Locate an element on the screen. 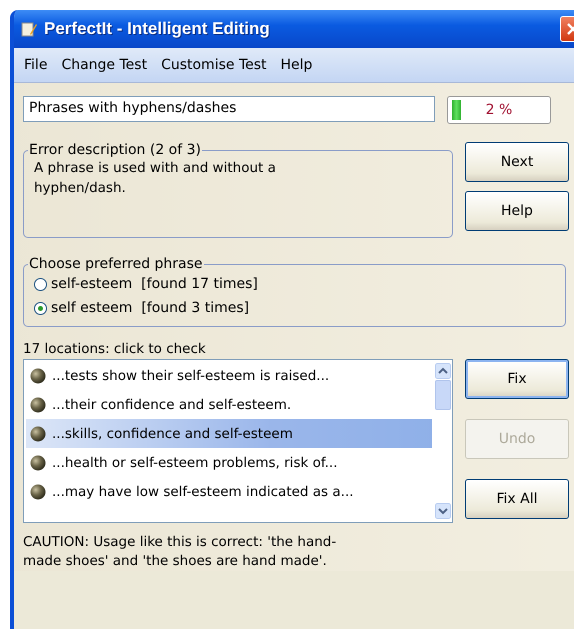 This screenshot has width=574, height=629. menu-item: Customise Test is located at coordinates (214, 65).